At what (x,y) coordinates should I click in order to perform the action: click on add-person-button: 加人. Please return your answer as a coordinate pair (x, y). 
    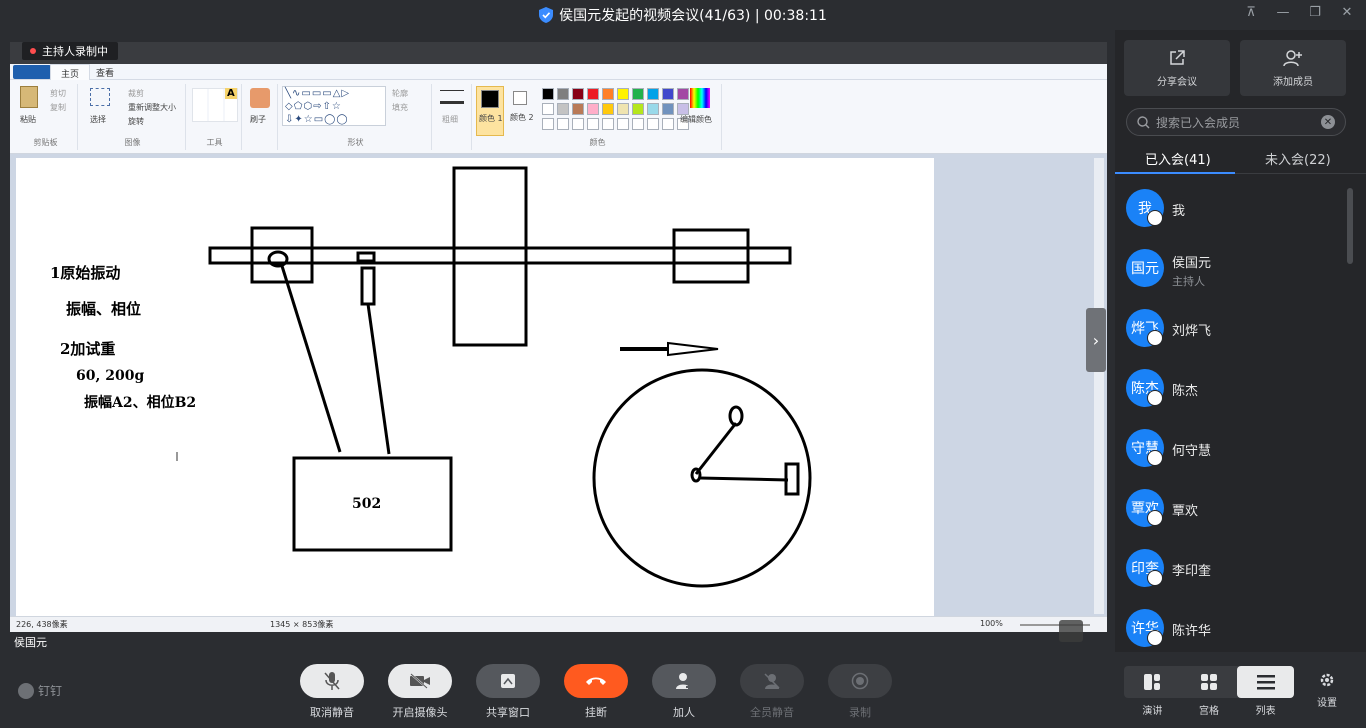
    Looking at the image, I should click on (684, 692).